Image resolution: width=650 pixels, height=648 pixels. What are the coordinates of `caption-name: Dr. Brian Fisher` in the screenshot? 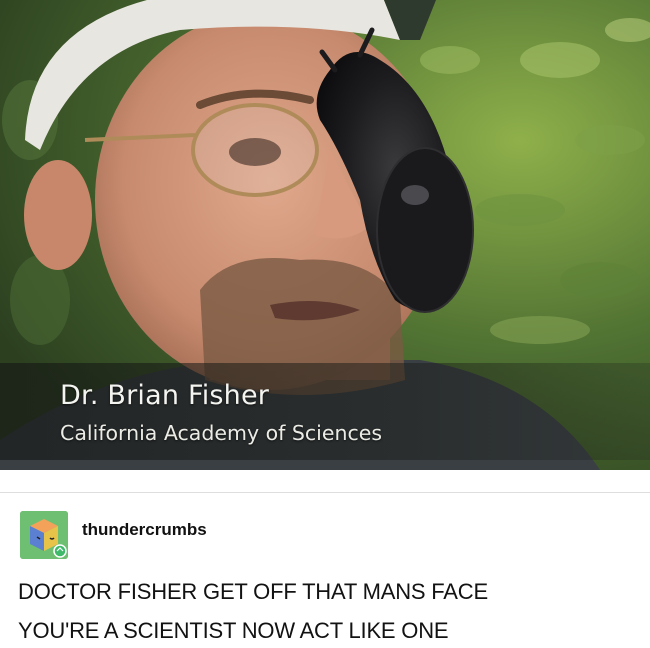 It's located at (165, 395).